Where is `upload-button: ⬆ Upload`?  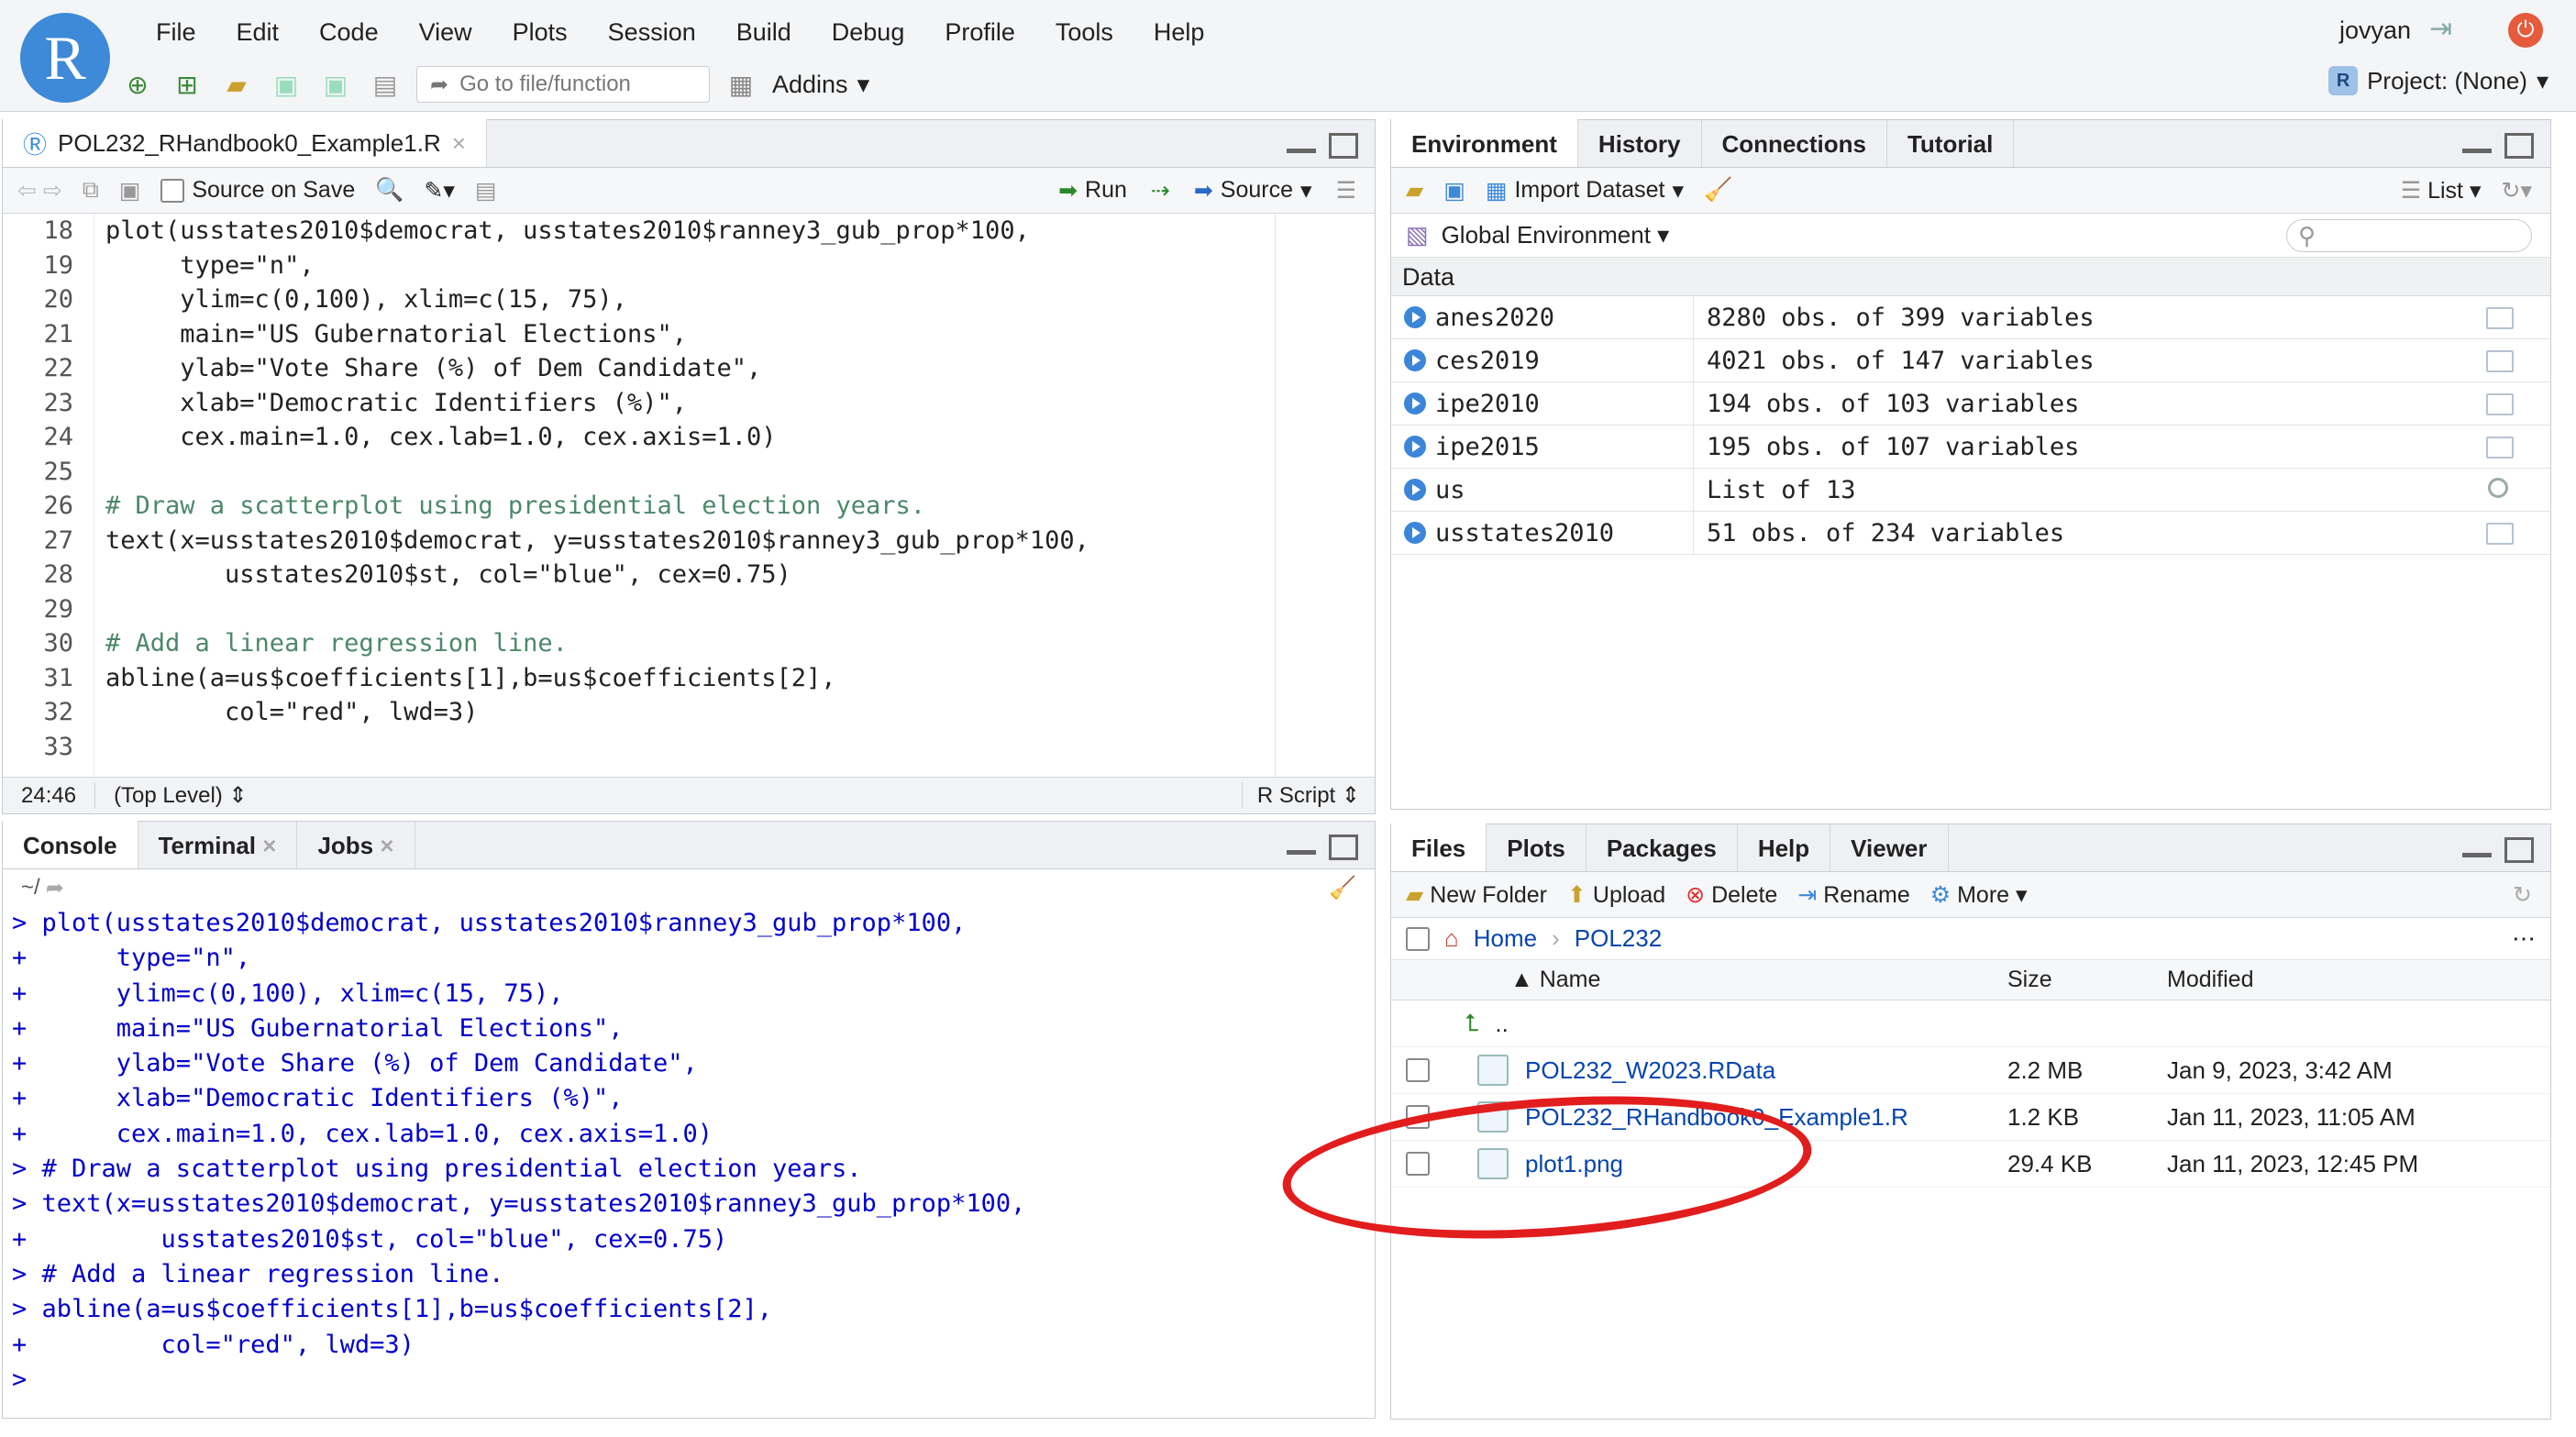 upload-button: ⬆ Upload is located at coordinates (1616, 895).